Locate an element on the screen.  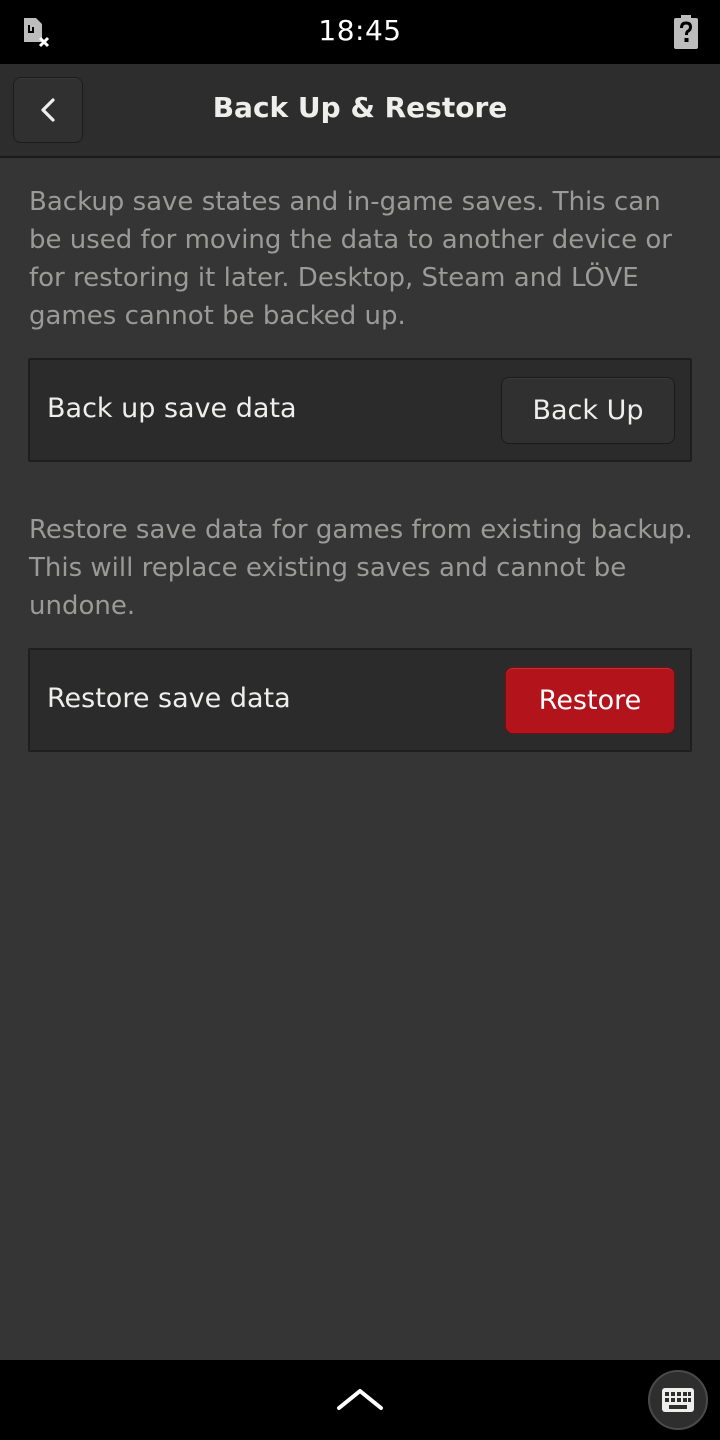
header-bar: Back Up & Restore is located at coordinates (360, 111).